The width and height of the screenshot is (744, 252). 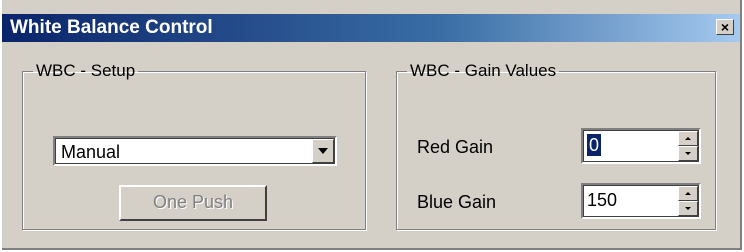 What do you see at coordinates (602, 200) in the screenshot?
I see `blue-gain-value: 150` at bounding box center [602, 200].